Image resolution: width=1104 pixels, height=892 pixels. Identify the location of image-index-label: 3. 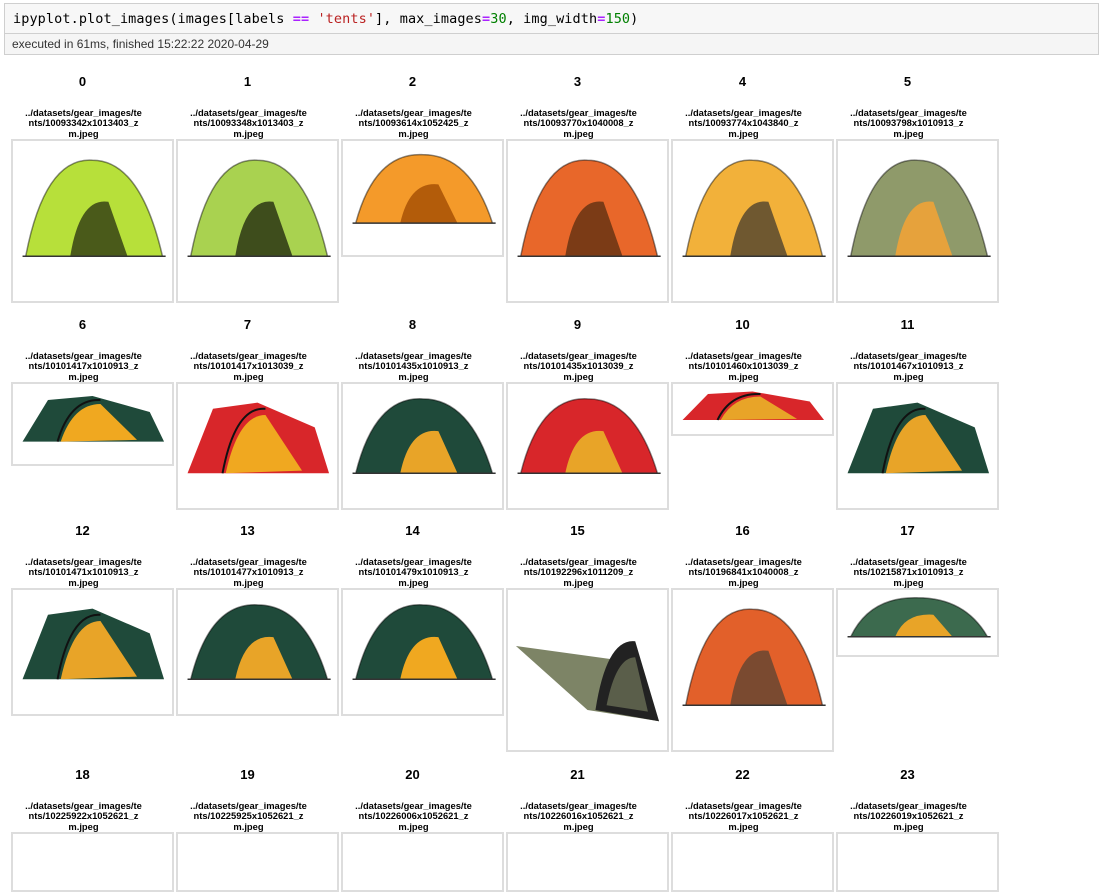
(577, 81).